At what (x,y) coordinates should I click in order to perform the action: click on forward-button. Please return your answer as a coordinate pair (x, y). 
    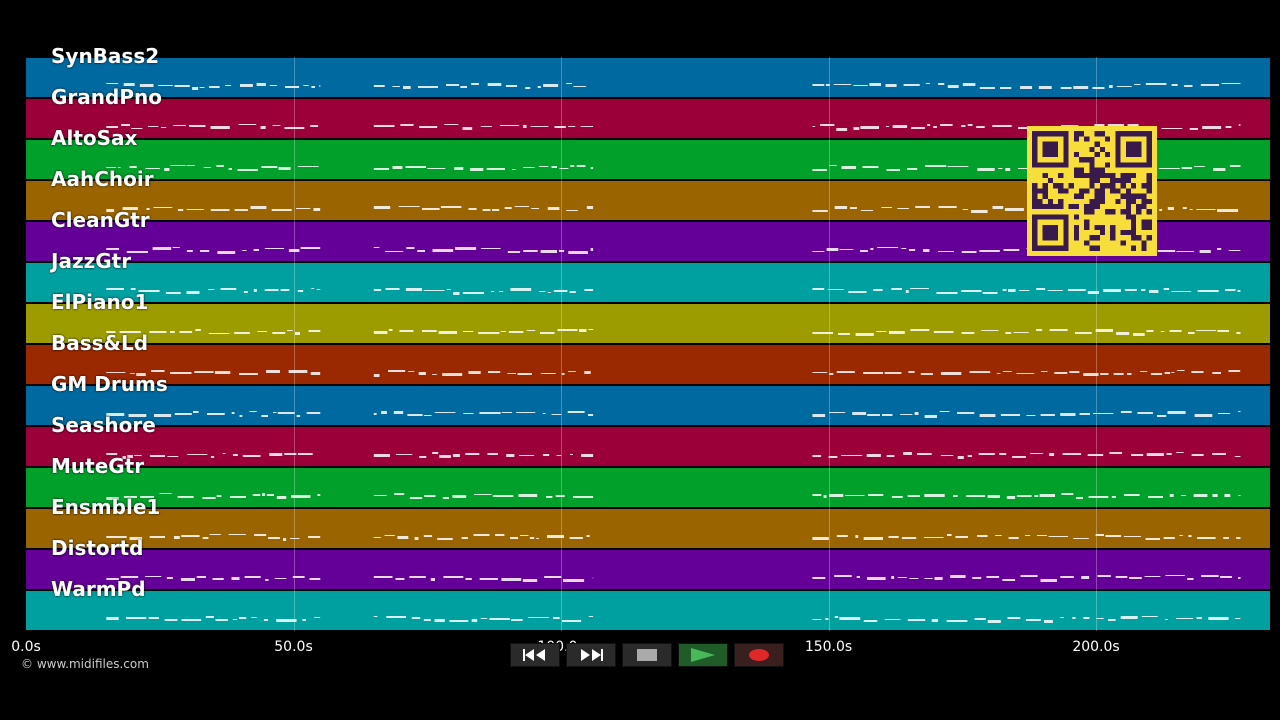
    Looking at the image, I should click on (591, 655).